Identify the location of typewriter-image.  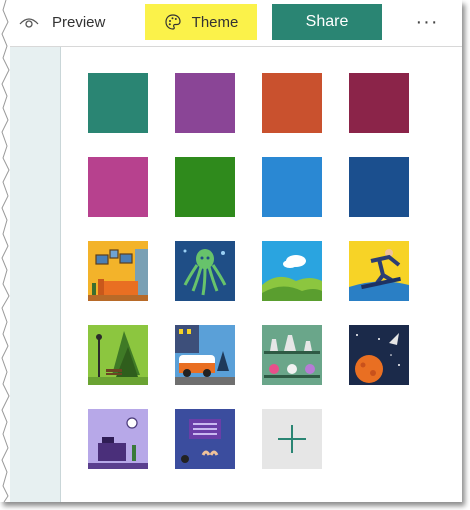
(205, 439).